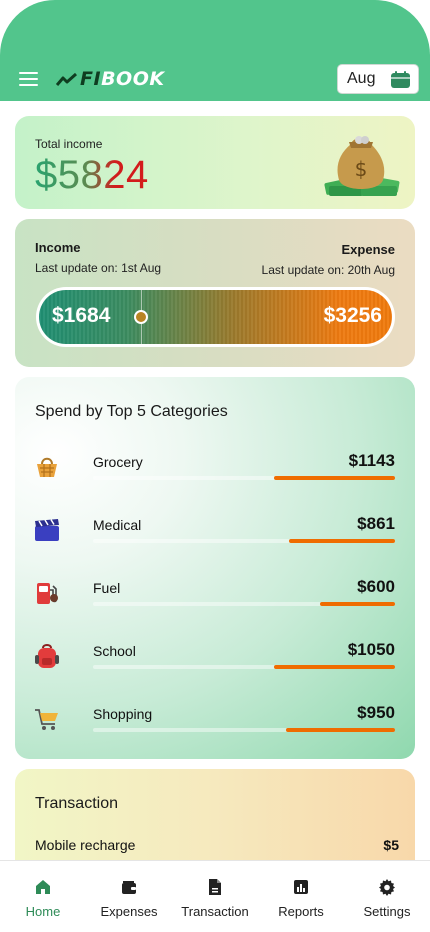 The height and width of the screenshot is (932, 430). What do you see at coordinates (66, 79) in the screenshot?
I see `trend-up-icon` at bounding box center [66, 79].